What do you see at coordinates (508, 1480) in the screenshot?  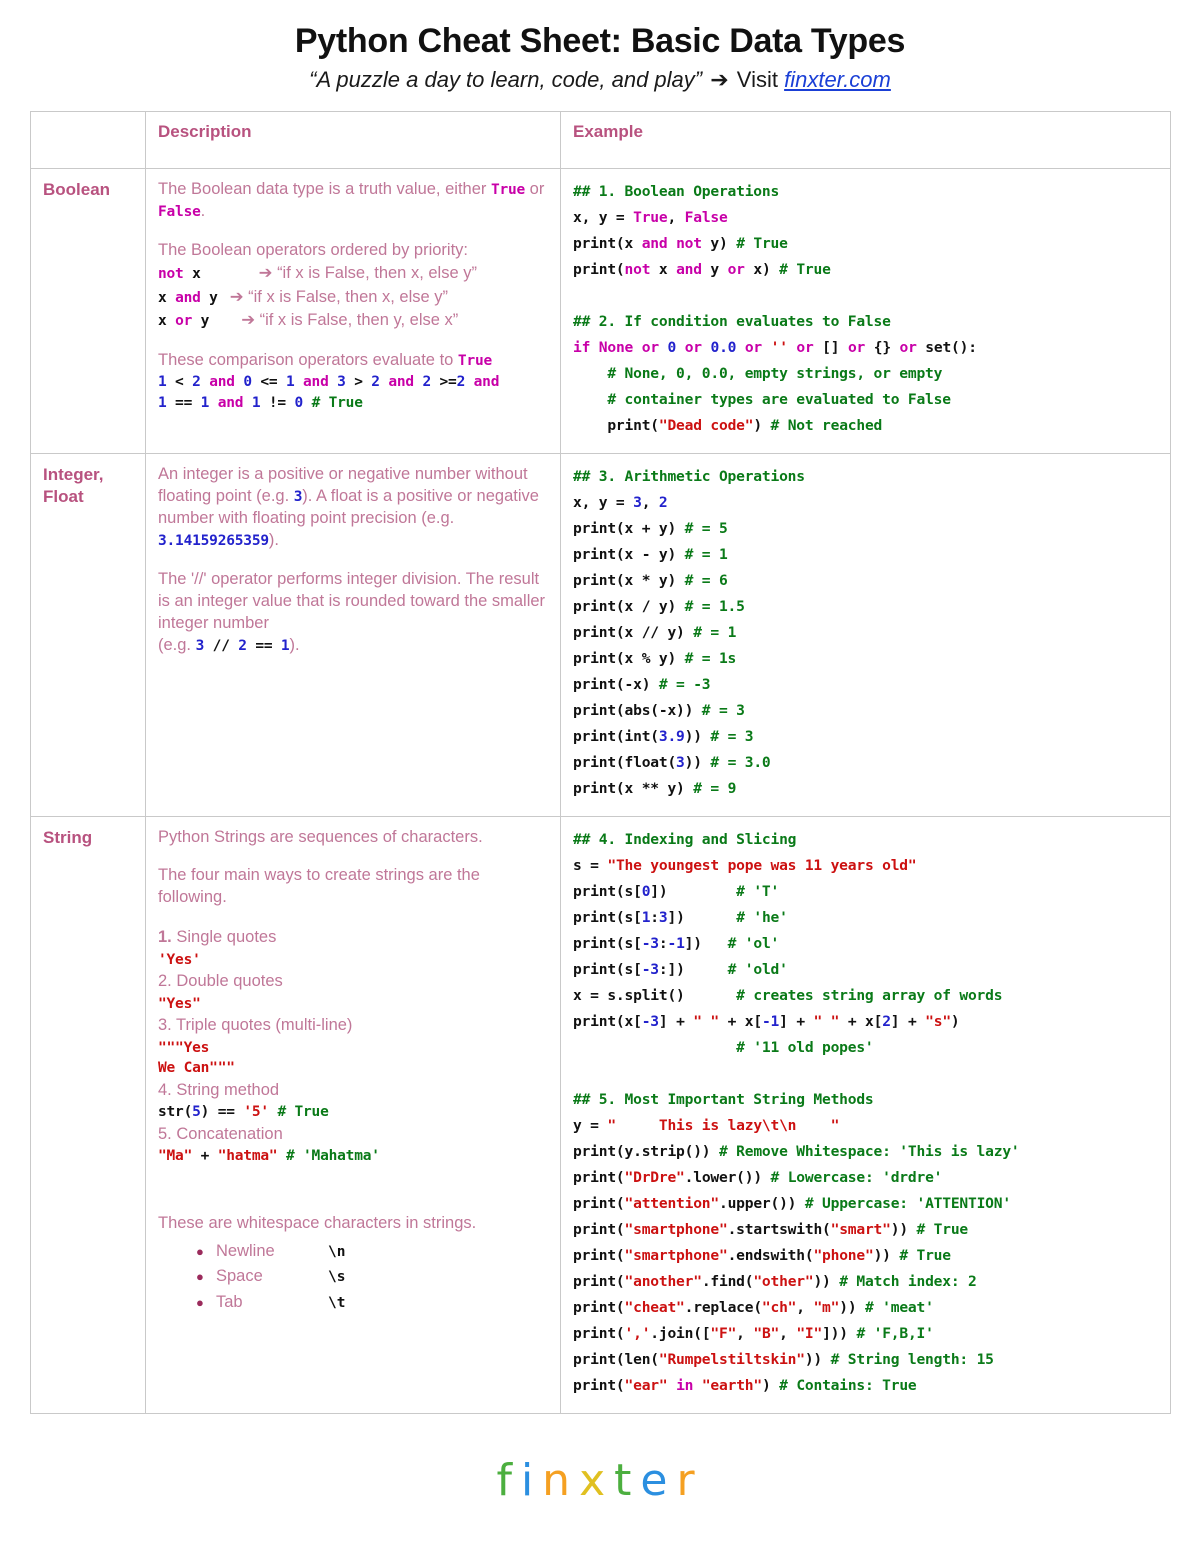 I see `logo-letter-f: f` at bounding box center [508, 1480].